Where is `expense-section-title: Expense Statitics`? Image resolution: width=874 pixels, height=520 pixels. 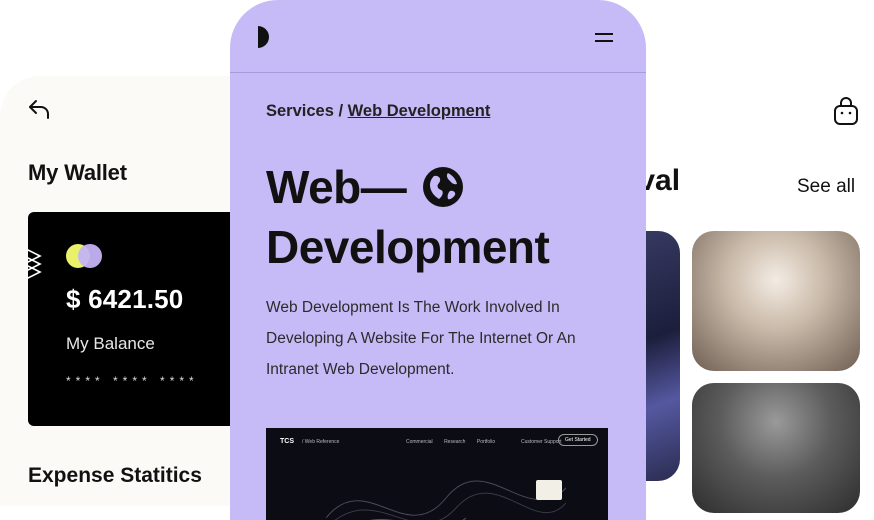
expense-section-title: Expense Statitics is located at coordinates (115, 475).